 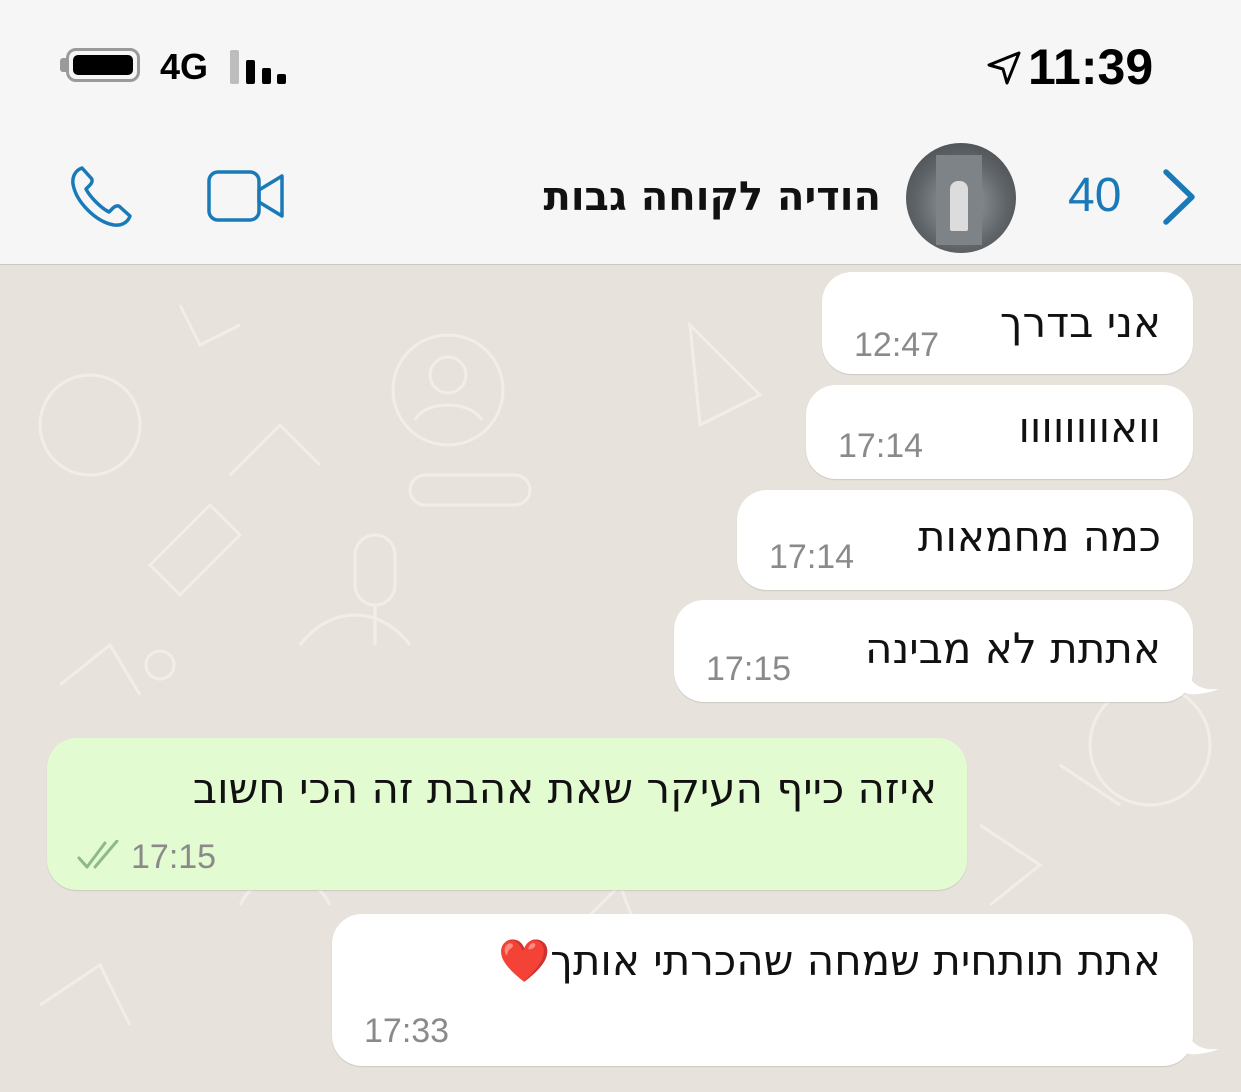 What do you see at coordinates (1013, 648) in the screenshot?
I see `message-text: אתתת לא מבינה` at bounding box center [1013, 648].